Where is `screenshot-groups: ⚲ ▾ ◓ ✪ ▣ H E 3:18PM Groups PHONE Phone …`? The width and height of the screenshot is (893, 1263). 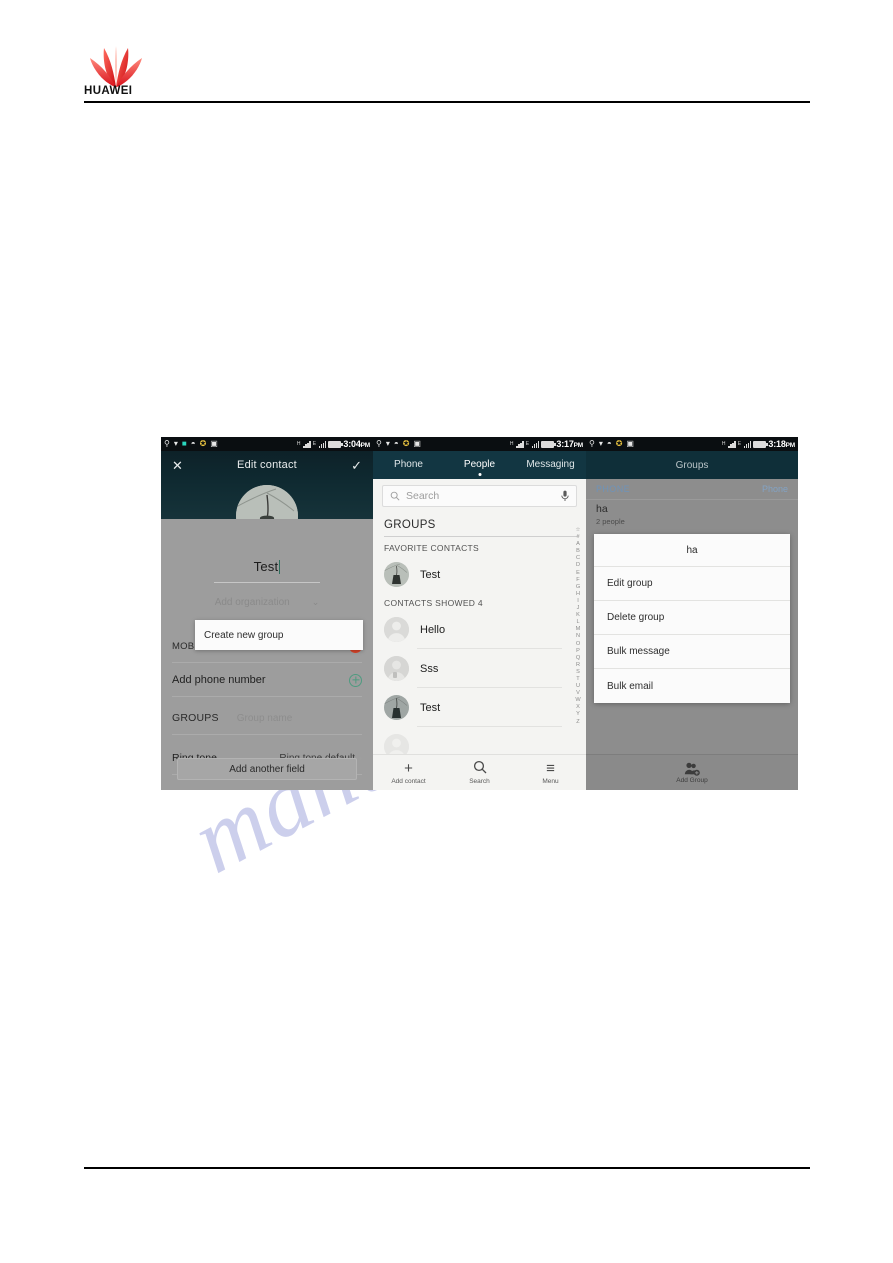
screenshot-groups: ⚲ ▾ ◓ ✪ ▣ H E 3:18PM Groups PHONE Phone … is located at coordinates (692, 613).